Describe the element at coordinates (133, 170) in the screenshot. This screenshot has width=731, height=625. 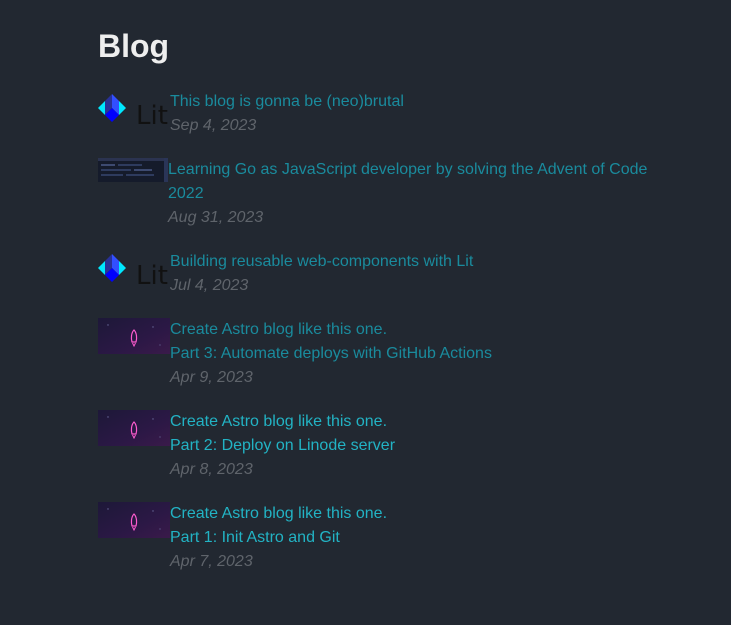
I see `code-screenshot-thumbnail` at that location.